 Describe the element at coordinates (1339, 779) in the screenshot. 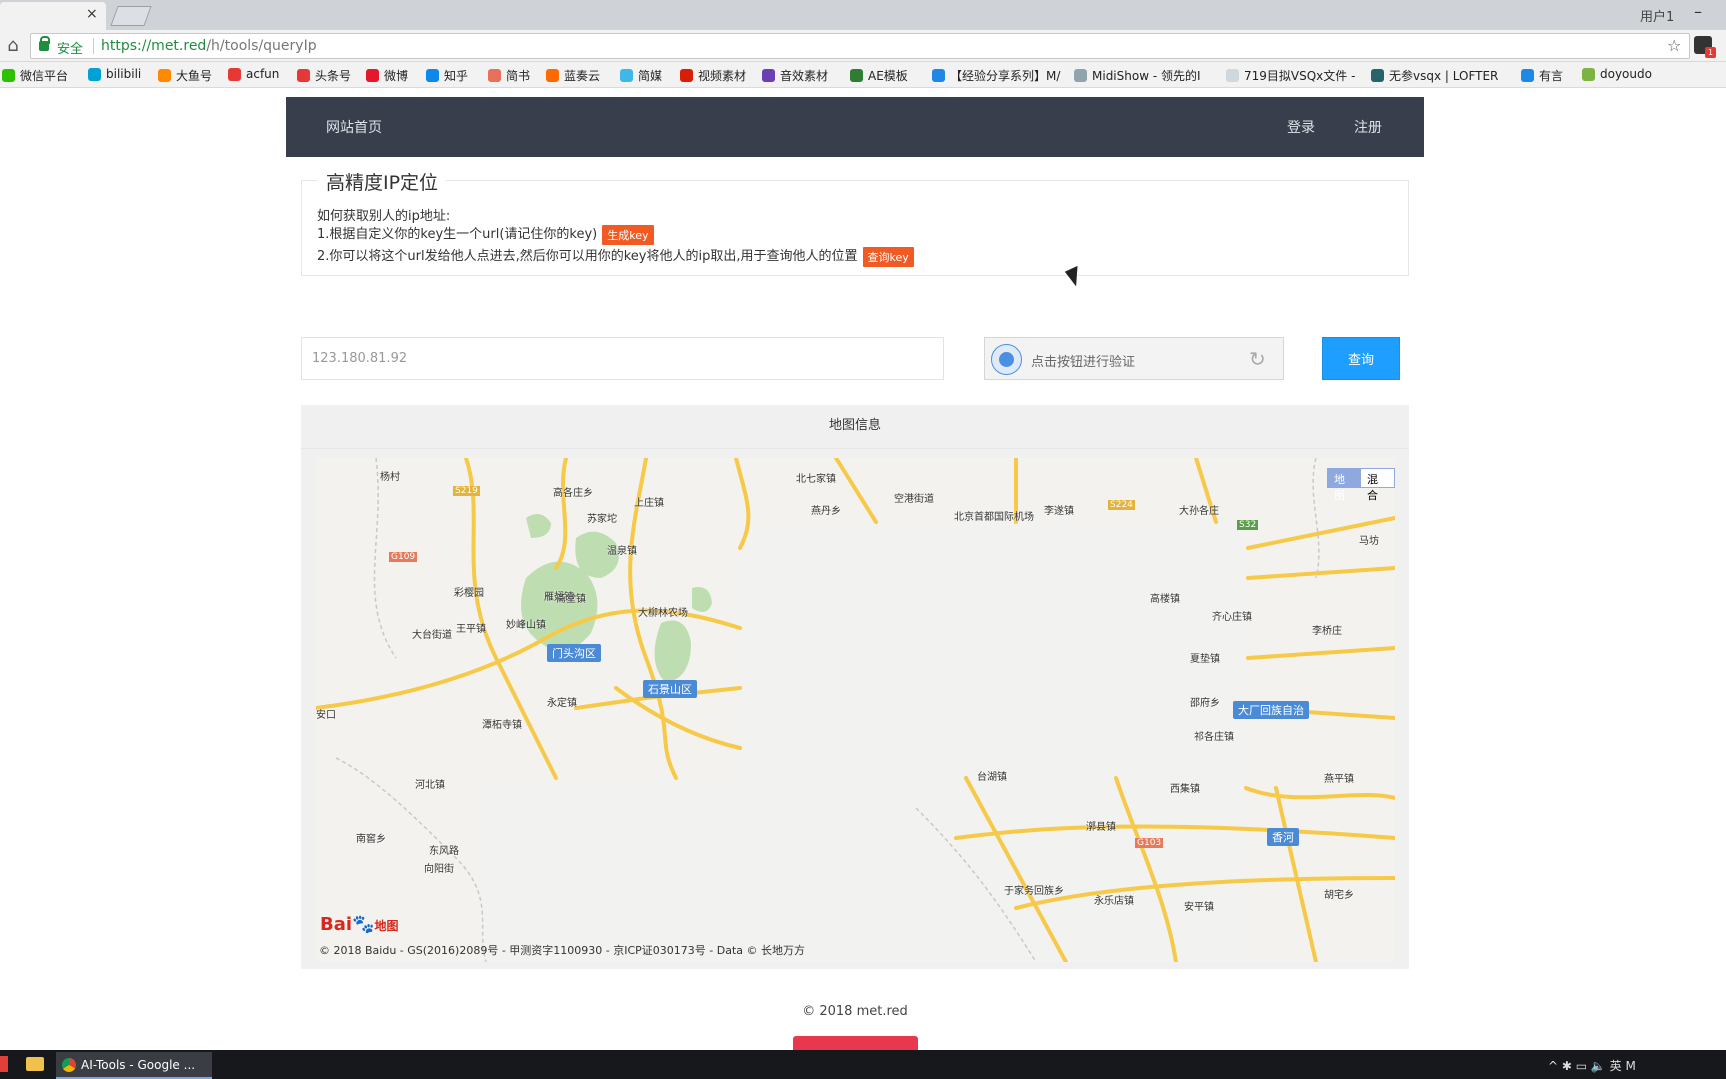

I see `map-place-label: 燕平镇` at that location.